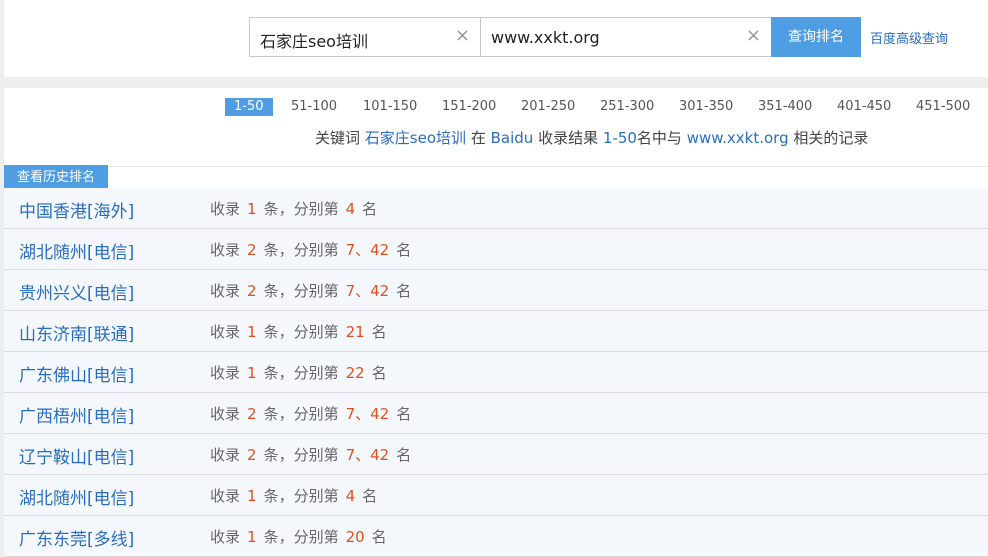 This screenshot has width=988, height=557. I want to click on page-link: 201-250, so click(548, 107).